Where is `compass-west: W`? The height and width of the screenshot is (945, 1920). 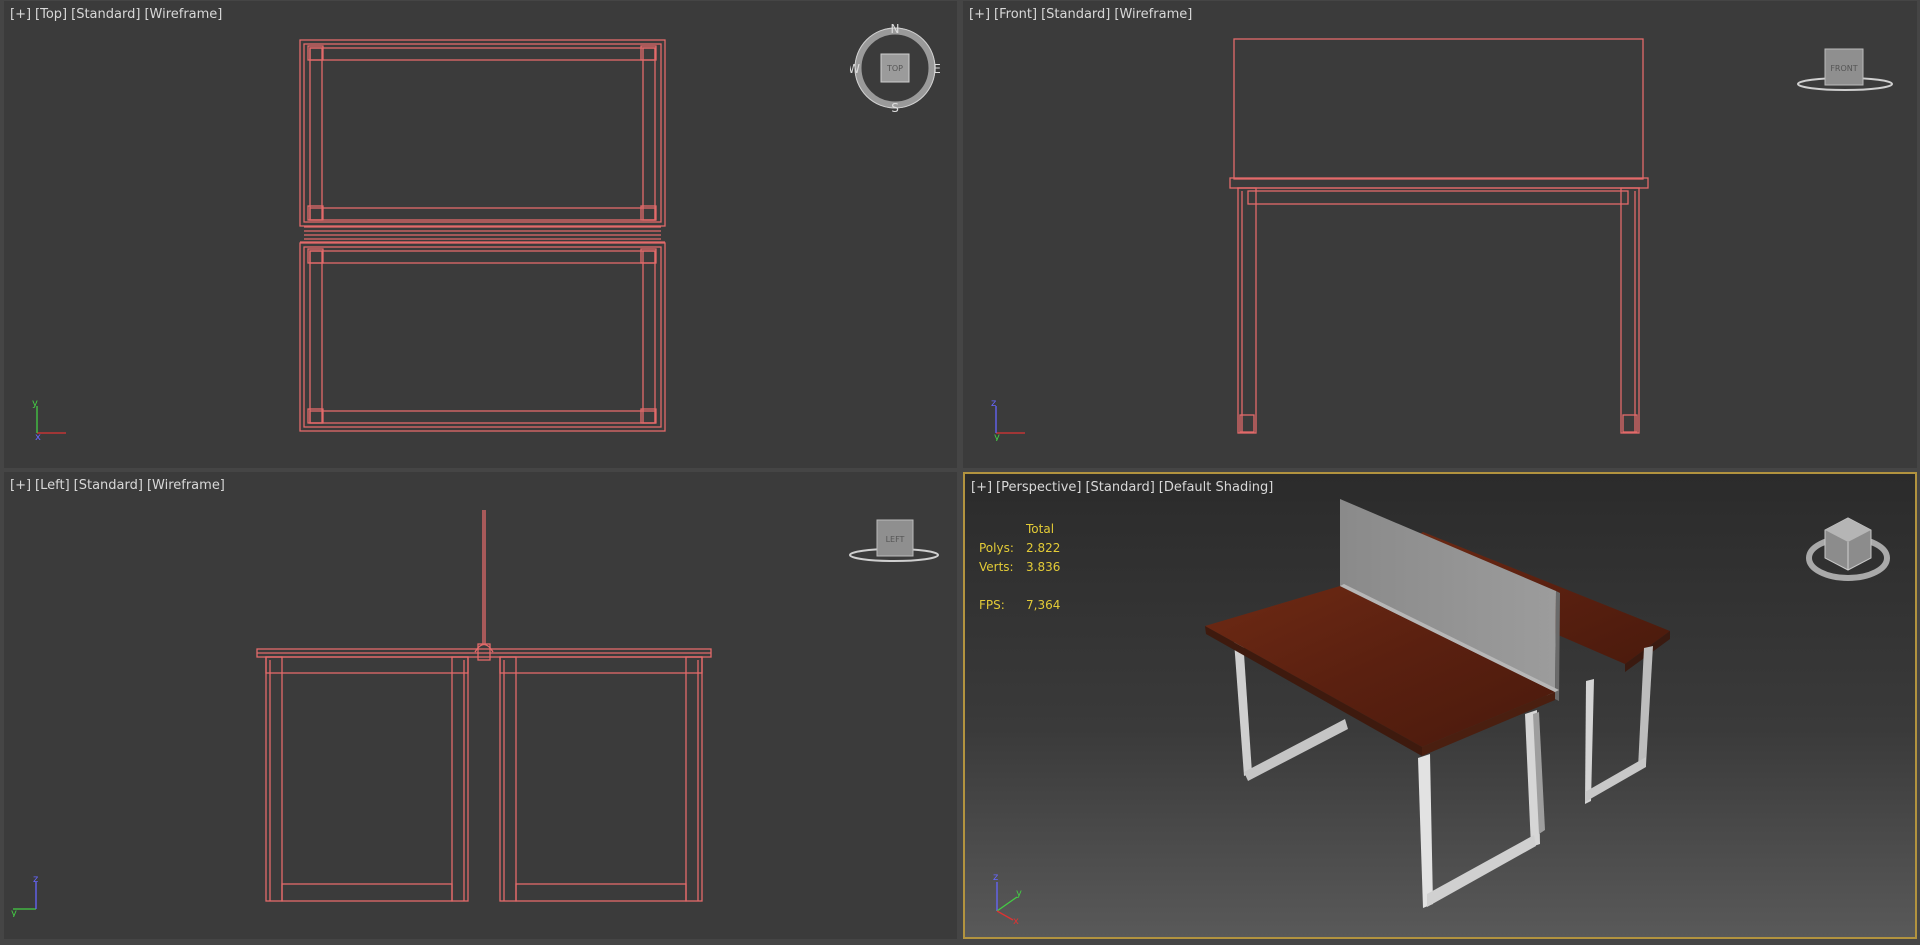
compass-west: W is located at coordinates (855, 69).